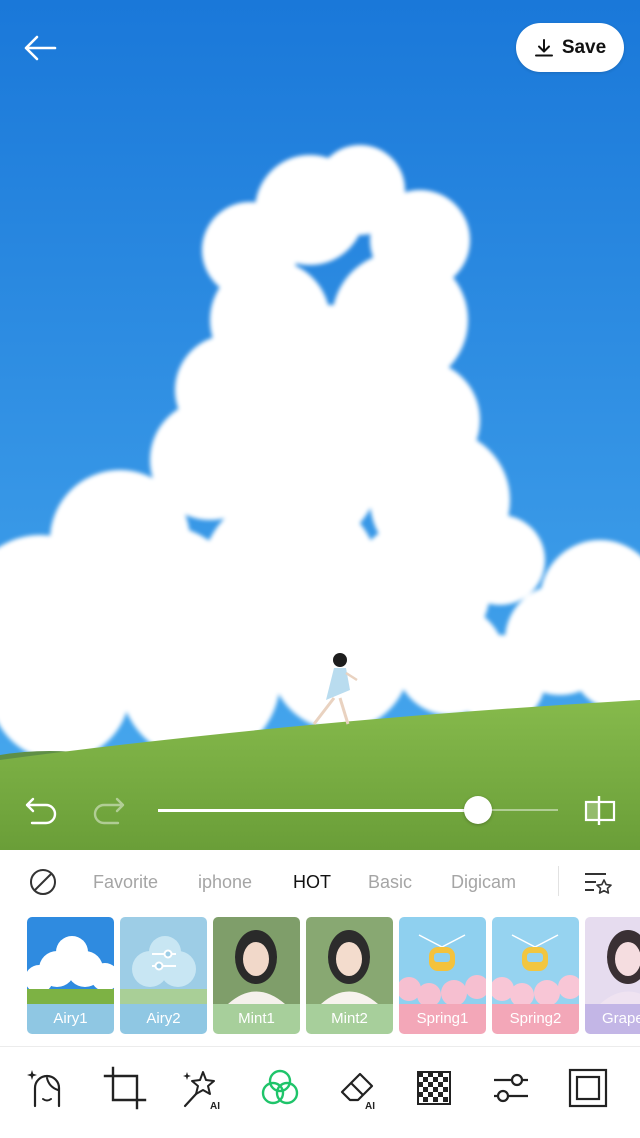 The height and width of the screenshot is (1138, 640). What do you see at coordinates (44, 1089) in the screenshot?
I see `face-retouch-icon` at bounding box center [44, 1089].